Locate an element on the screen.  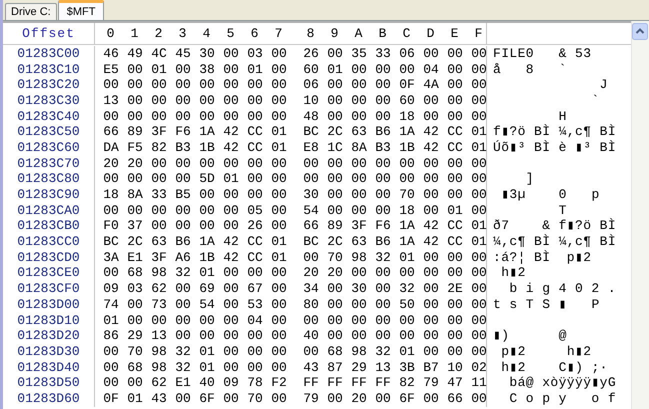
ascii-text: :á?¦ BÌ p▮2 is located at coordinates (542, 257).